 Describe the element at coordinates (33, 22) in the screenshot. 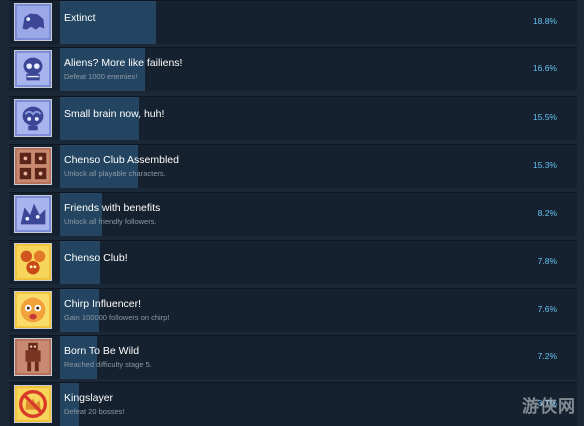

I see `extinct-icon` at that location.